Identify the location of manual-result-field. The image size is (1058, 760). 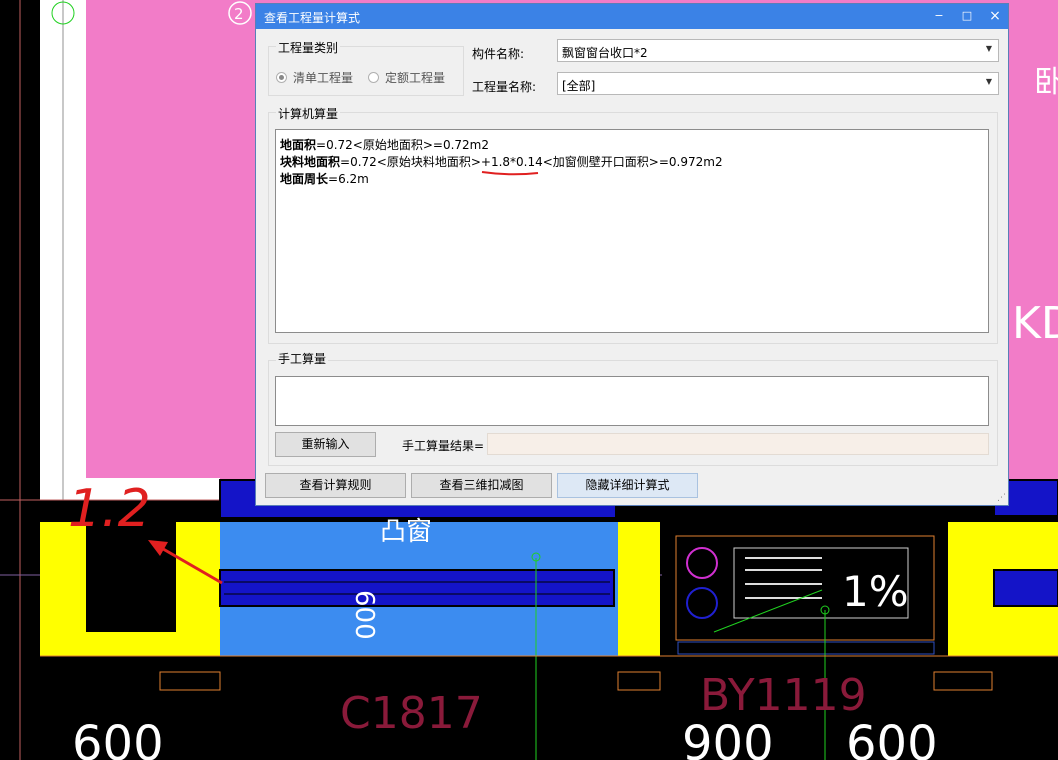
(738, 444).